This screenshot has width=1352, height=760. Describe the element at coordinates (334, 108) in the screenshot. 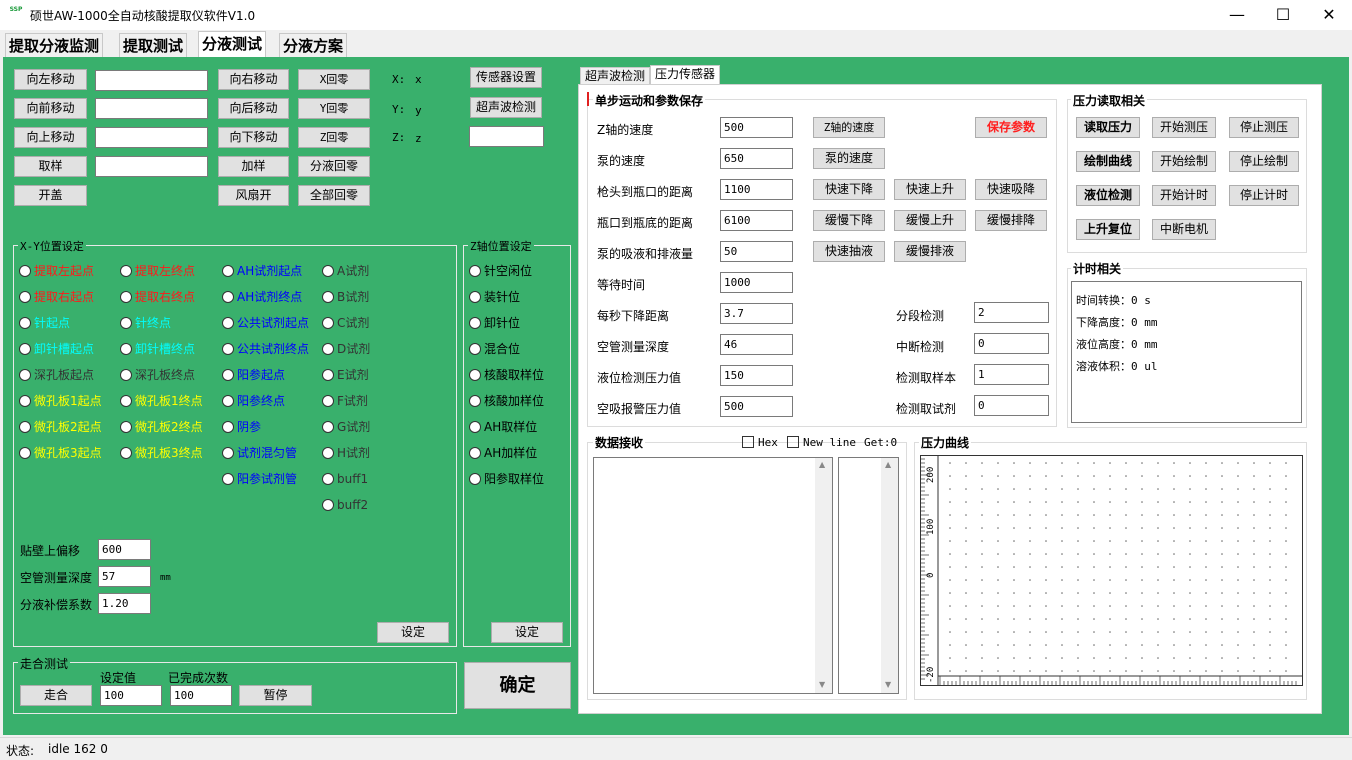

I see `y-zero-button: Y回零` at that location.